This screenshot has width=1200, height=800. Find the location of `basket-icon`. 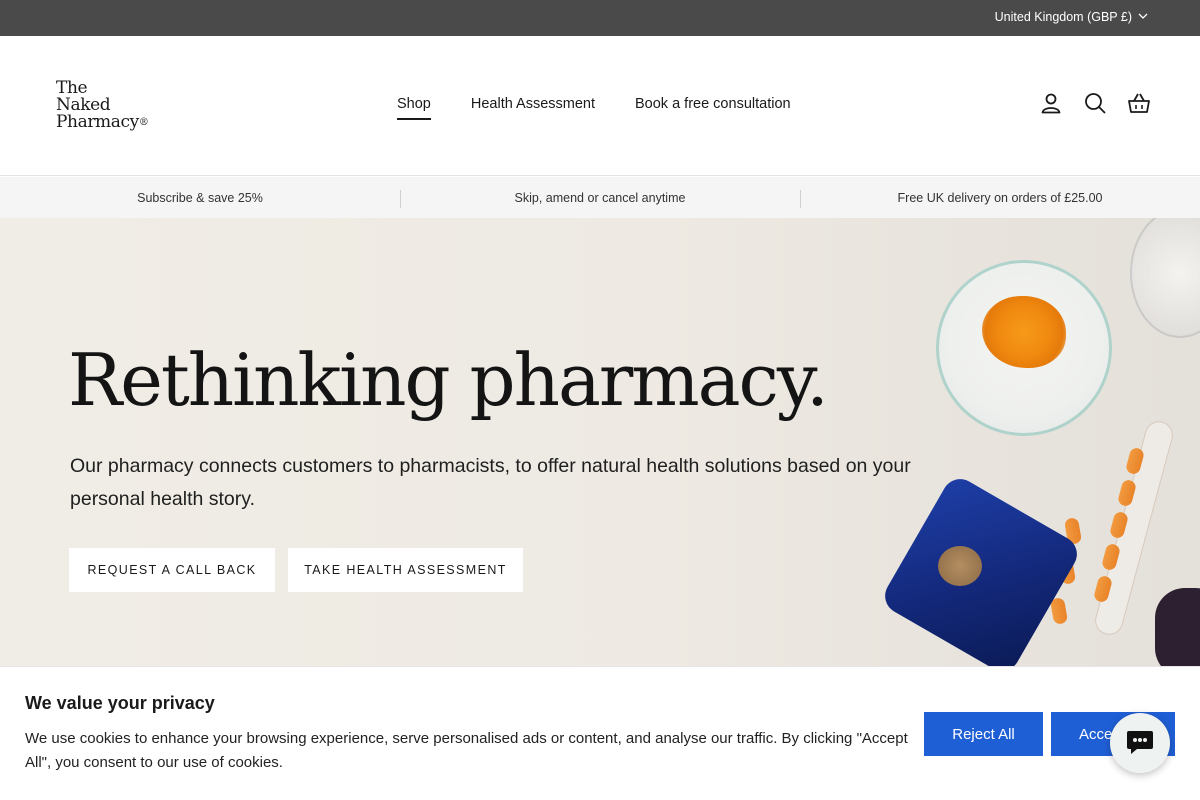

basket-icon is located at coordinates (1139, 103).